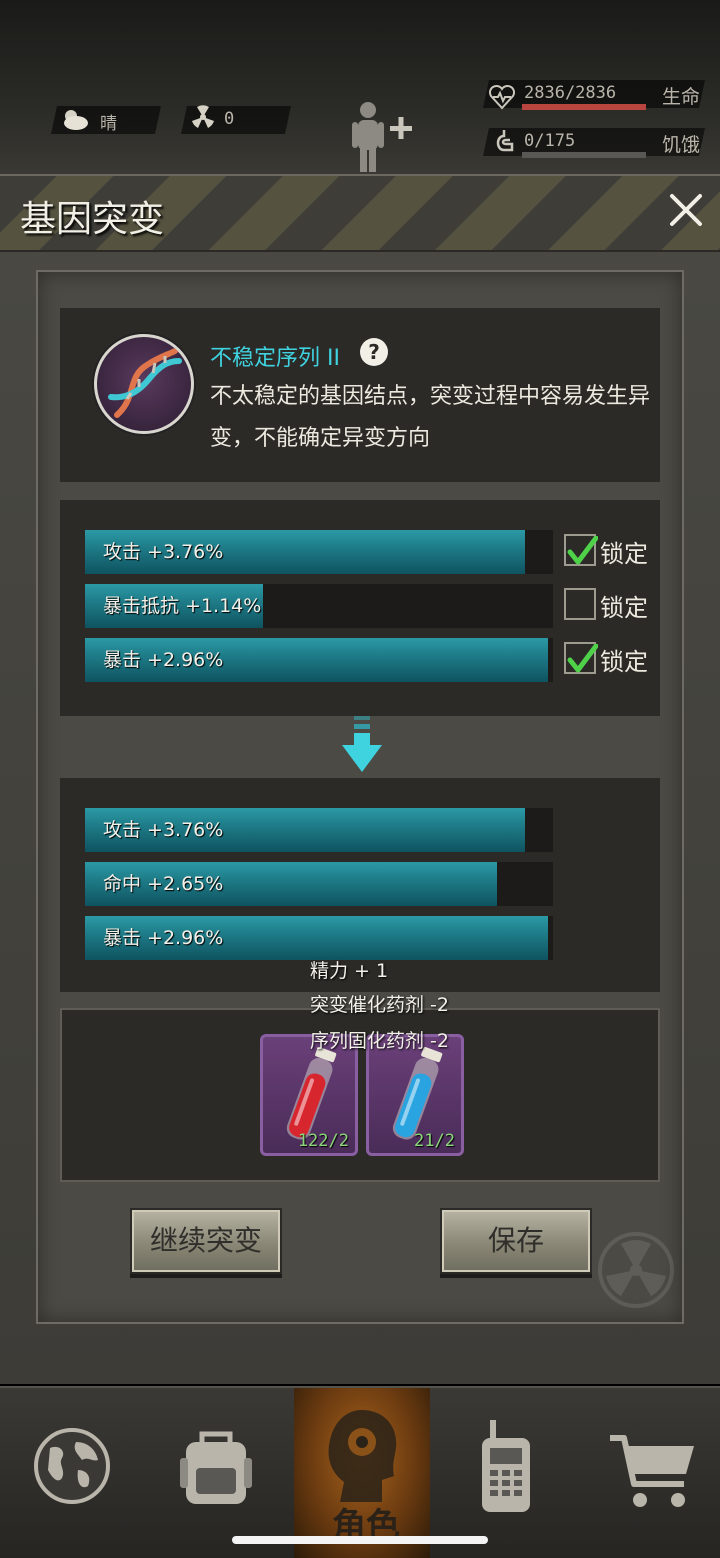 This screenshot has height=1558, width=720. What do you see at coordinates (144, 384) in the screenshot?
I see `dna-icon` at bounding box center [144, 384].